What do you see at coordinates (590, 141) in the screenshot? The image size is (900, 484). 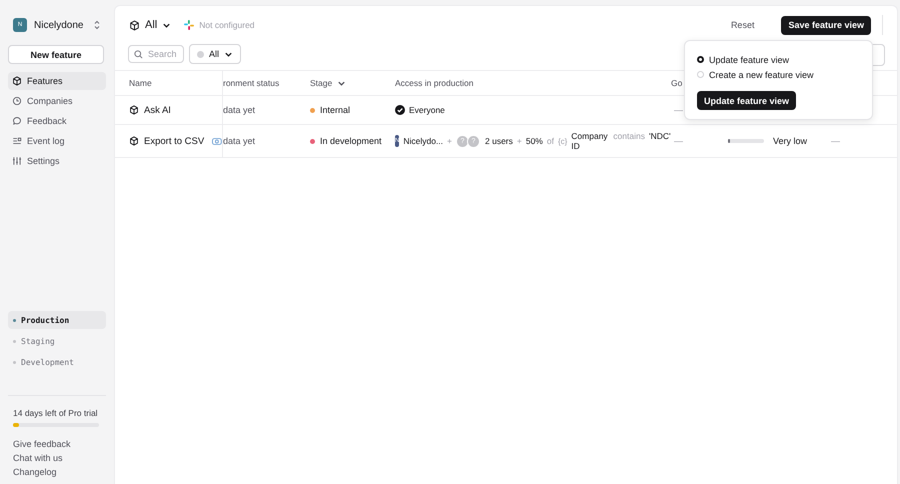 I see `attribute-name: Company ID` at bounding box center [590, 141].